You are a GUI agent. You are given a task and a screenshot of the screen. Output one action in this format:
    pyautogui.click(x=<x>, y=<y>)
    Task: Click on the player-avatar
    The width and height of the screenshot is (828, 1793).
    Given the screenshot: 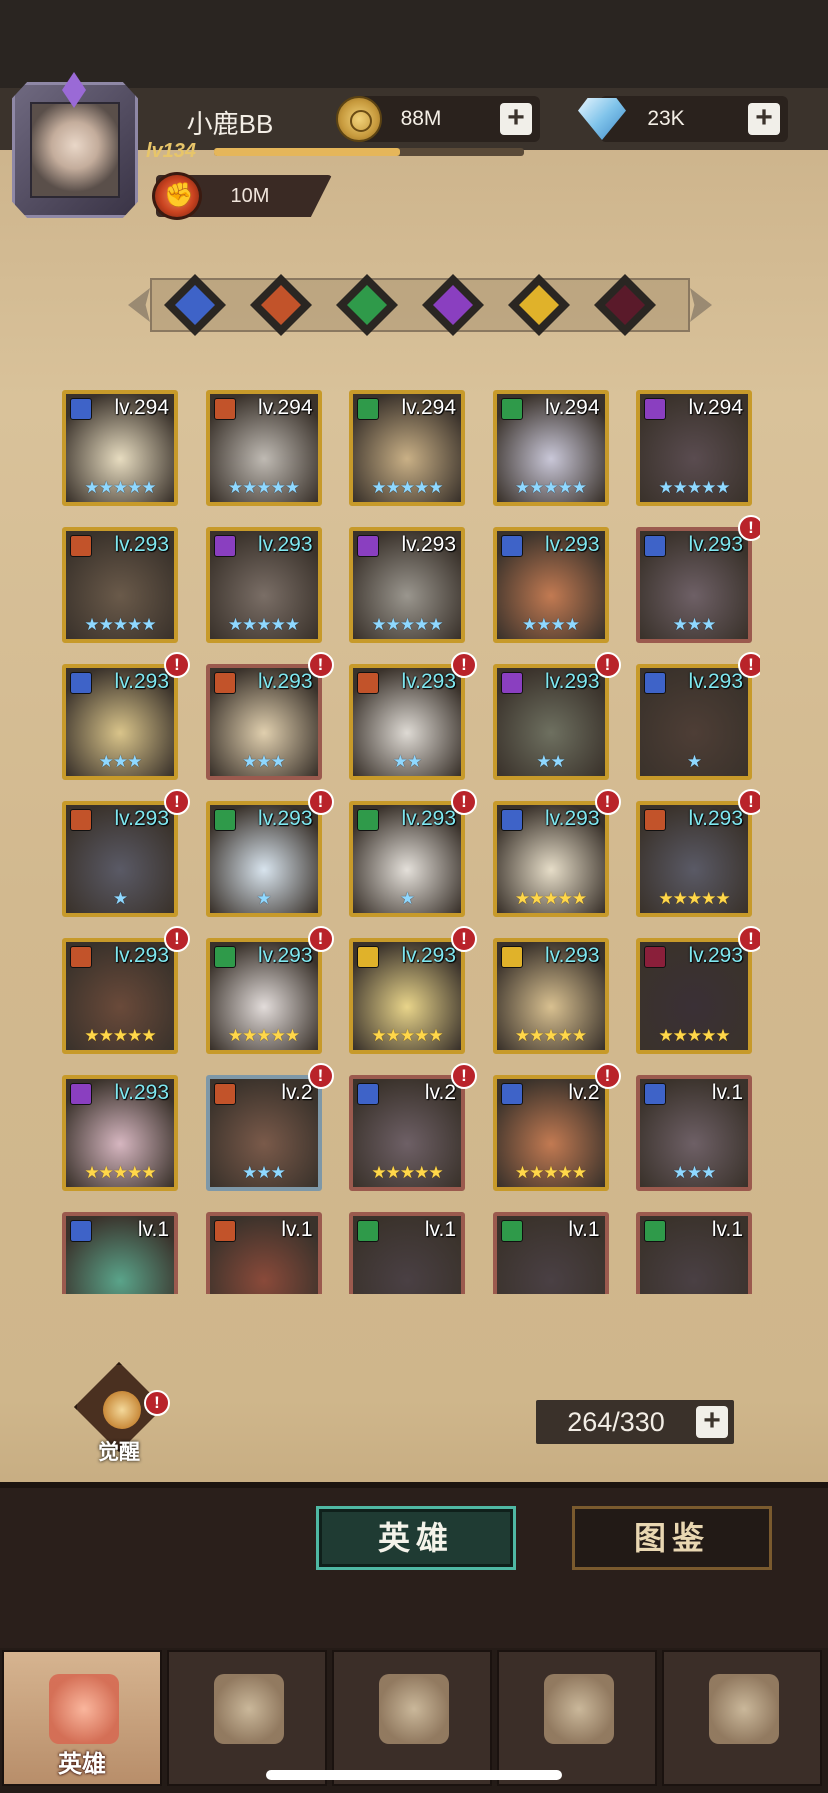 What is the action you would take?
    pyautogui.click(x=75, y=148)
    